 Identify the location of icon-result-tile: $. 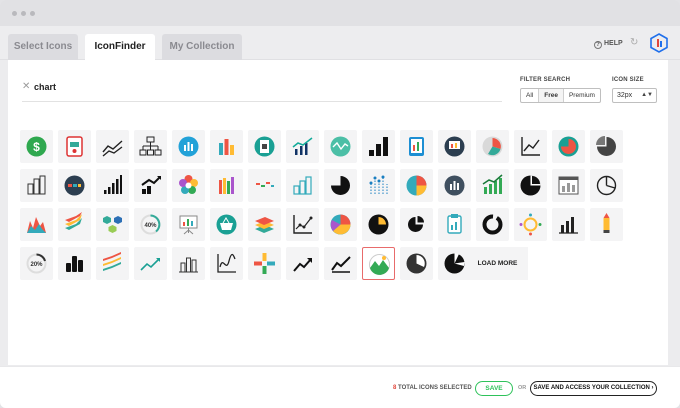
(36, 146).